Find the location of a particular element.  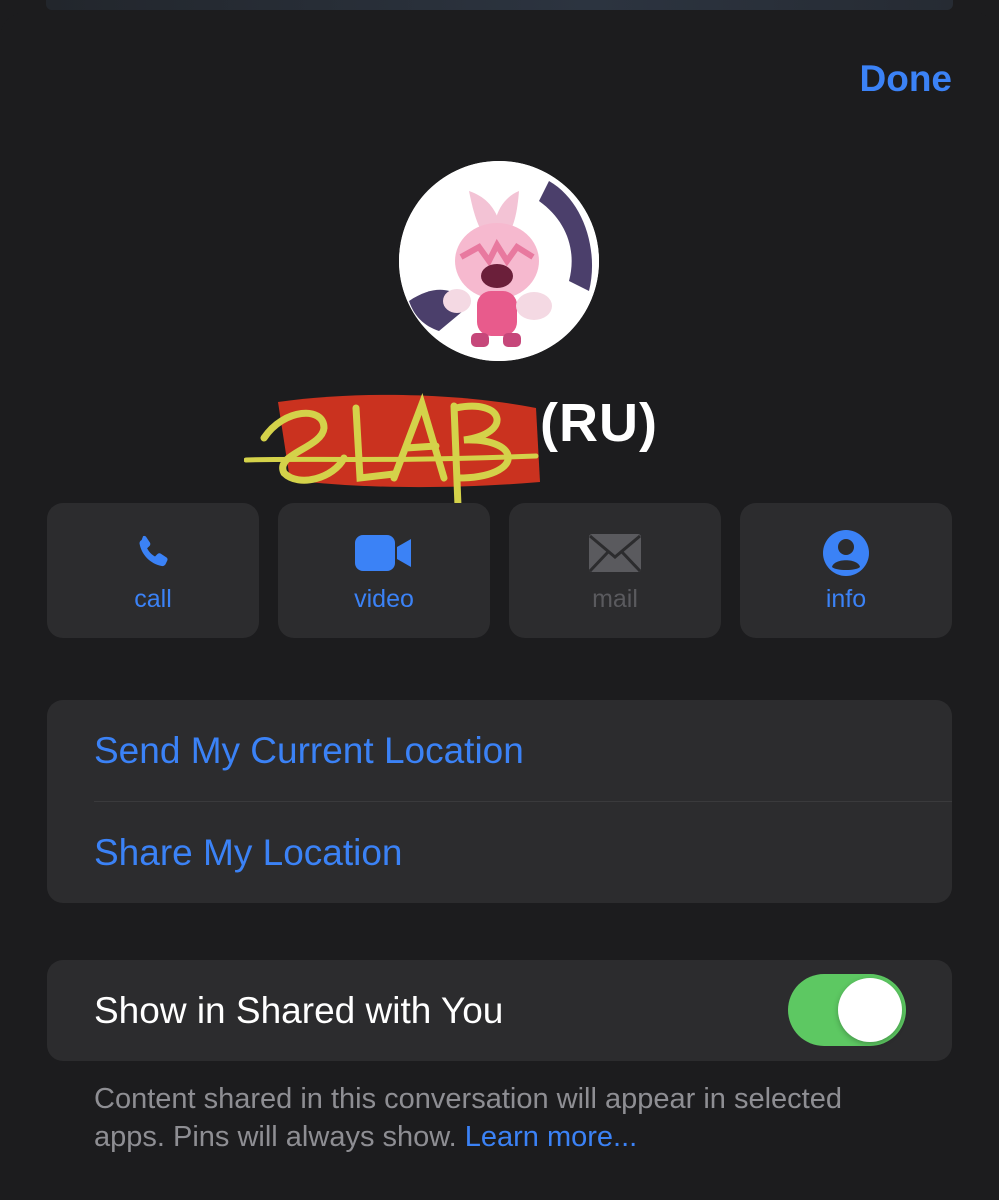

shared-with-you-label: Show in Shared with You is located at coordinates (299, 1010).